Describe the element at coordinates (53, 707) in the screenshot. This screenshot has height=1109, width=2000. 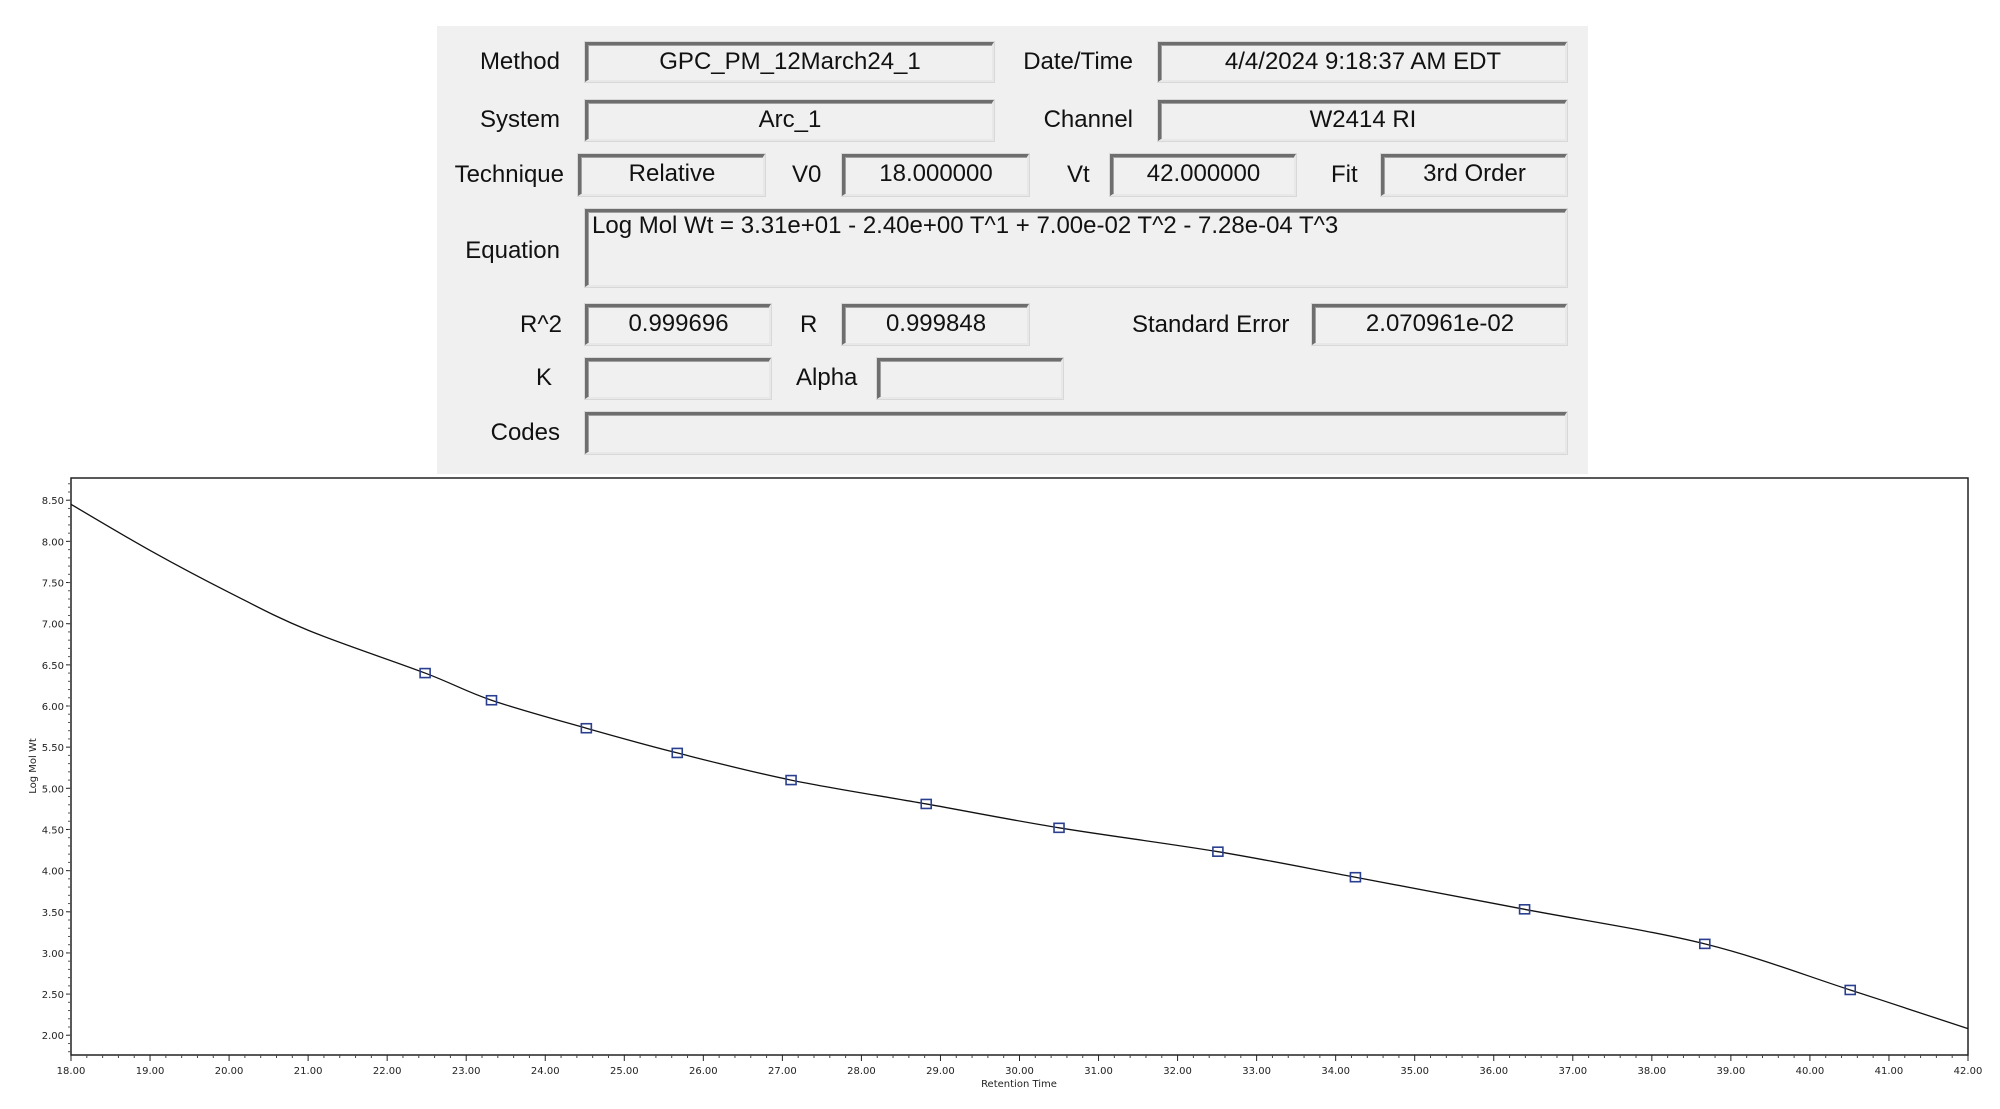
I see `y-tick-label: 6.00` at that location.